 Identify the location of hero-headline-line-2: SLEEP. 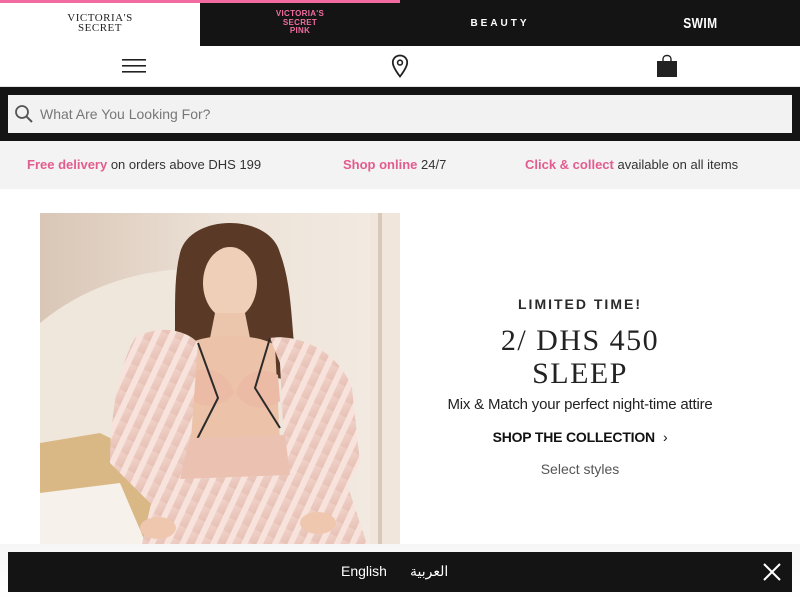
(580, 373).